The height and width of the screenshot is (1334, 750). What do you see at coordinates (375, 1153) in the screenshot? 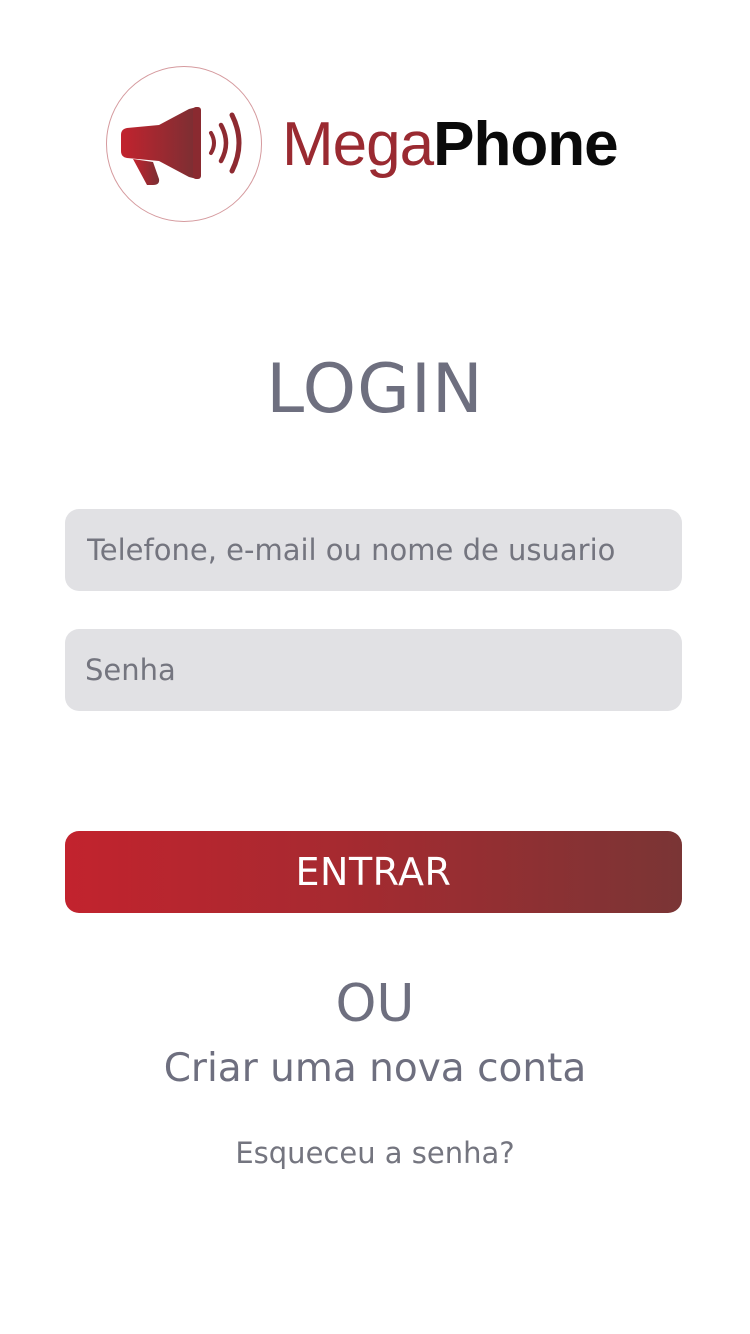
I see `forgot-password-link: Esqueceu a senha?` at bounding box center [375, 1153].